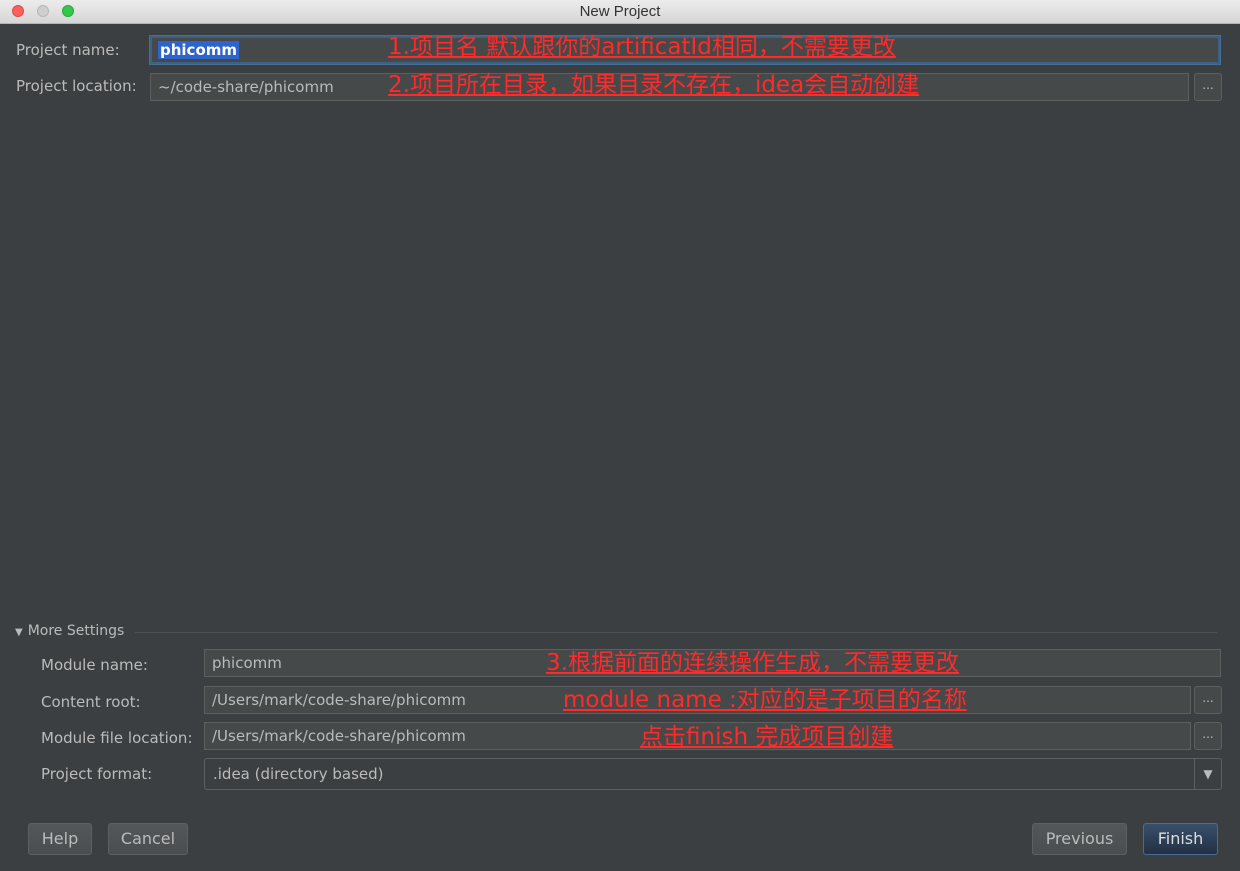 This screenshot has width=1240, height=871. I want to click on title-bar: New Project, so click(620, 12).